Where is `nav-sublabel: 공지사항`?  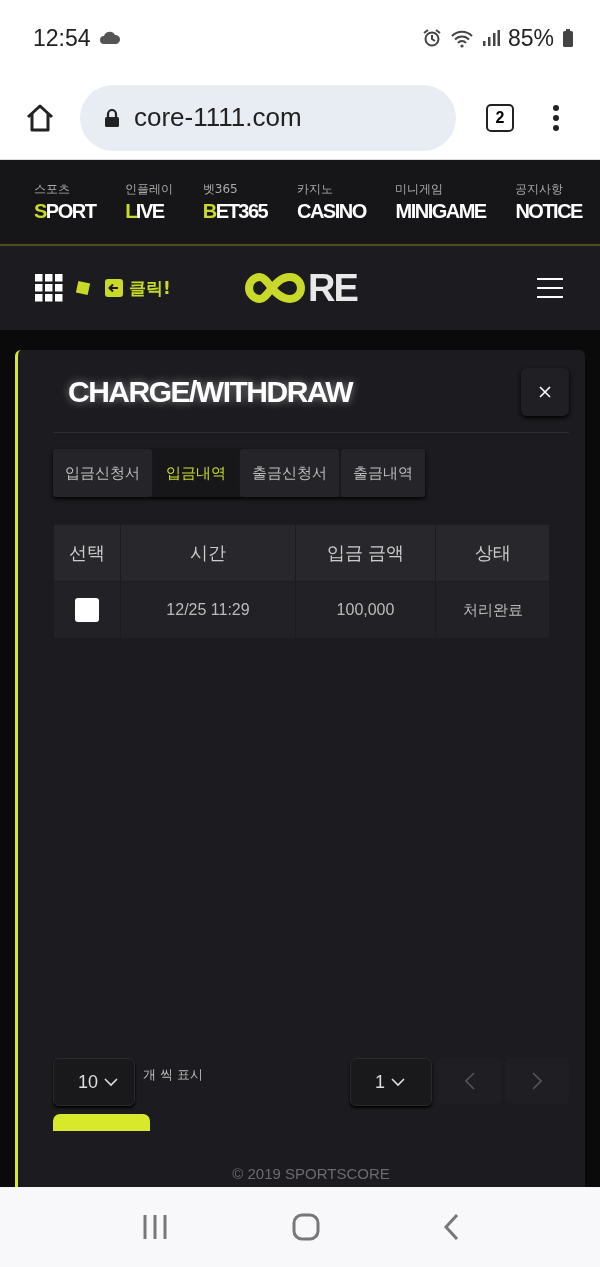 nav-sublabel: 공지사항 is located at coordinates (548, 189).